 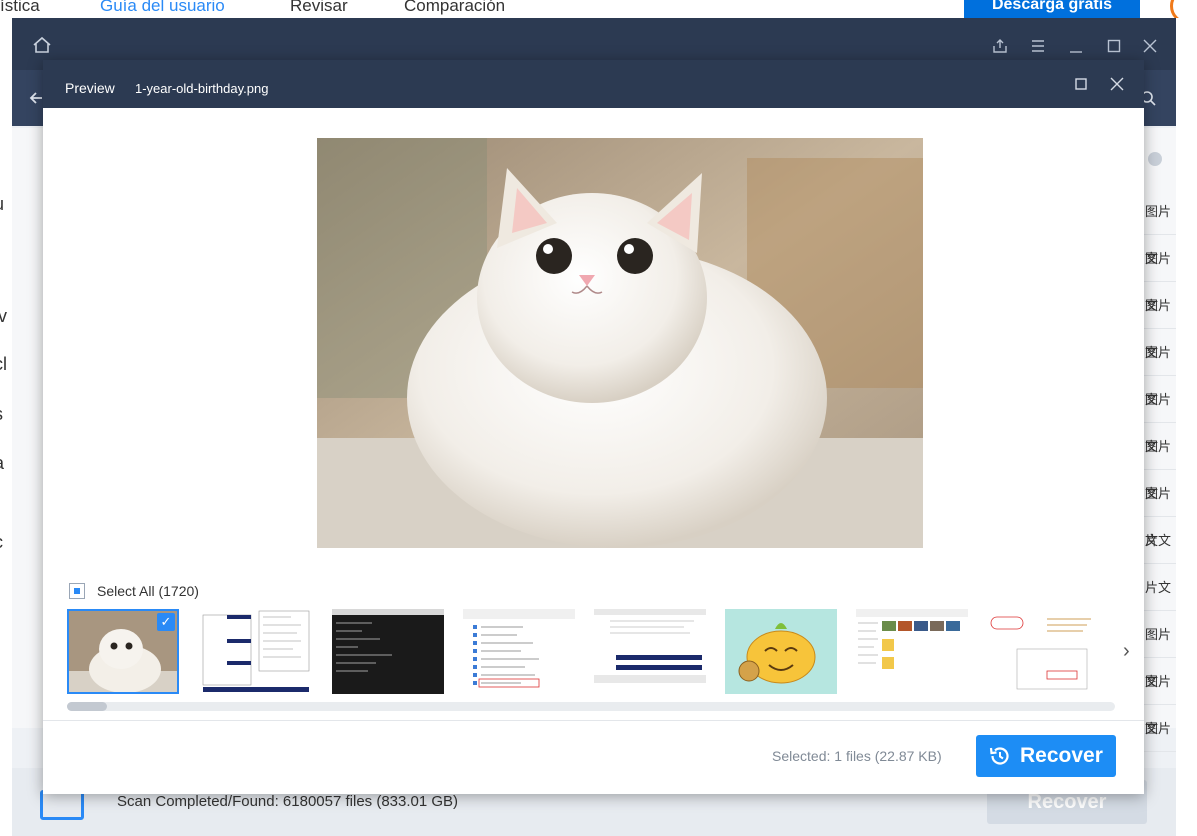 What do you see at coordinates (857, 756) in the screenshot?
I see `selected-files-info: Selected: 1 files (22.87 KB)` at bounding box center [857, 756].